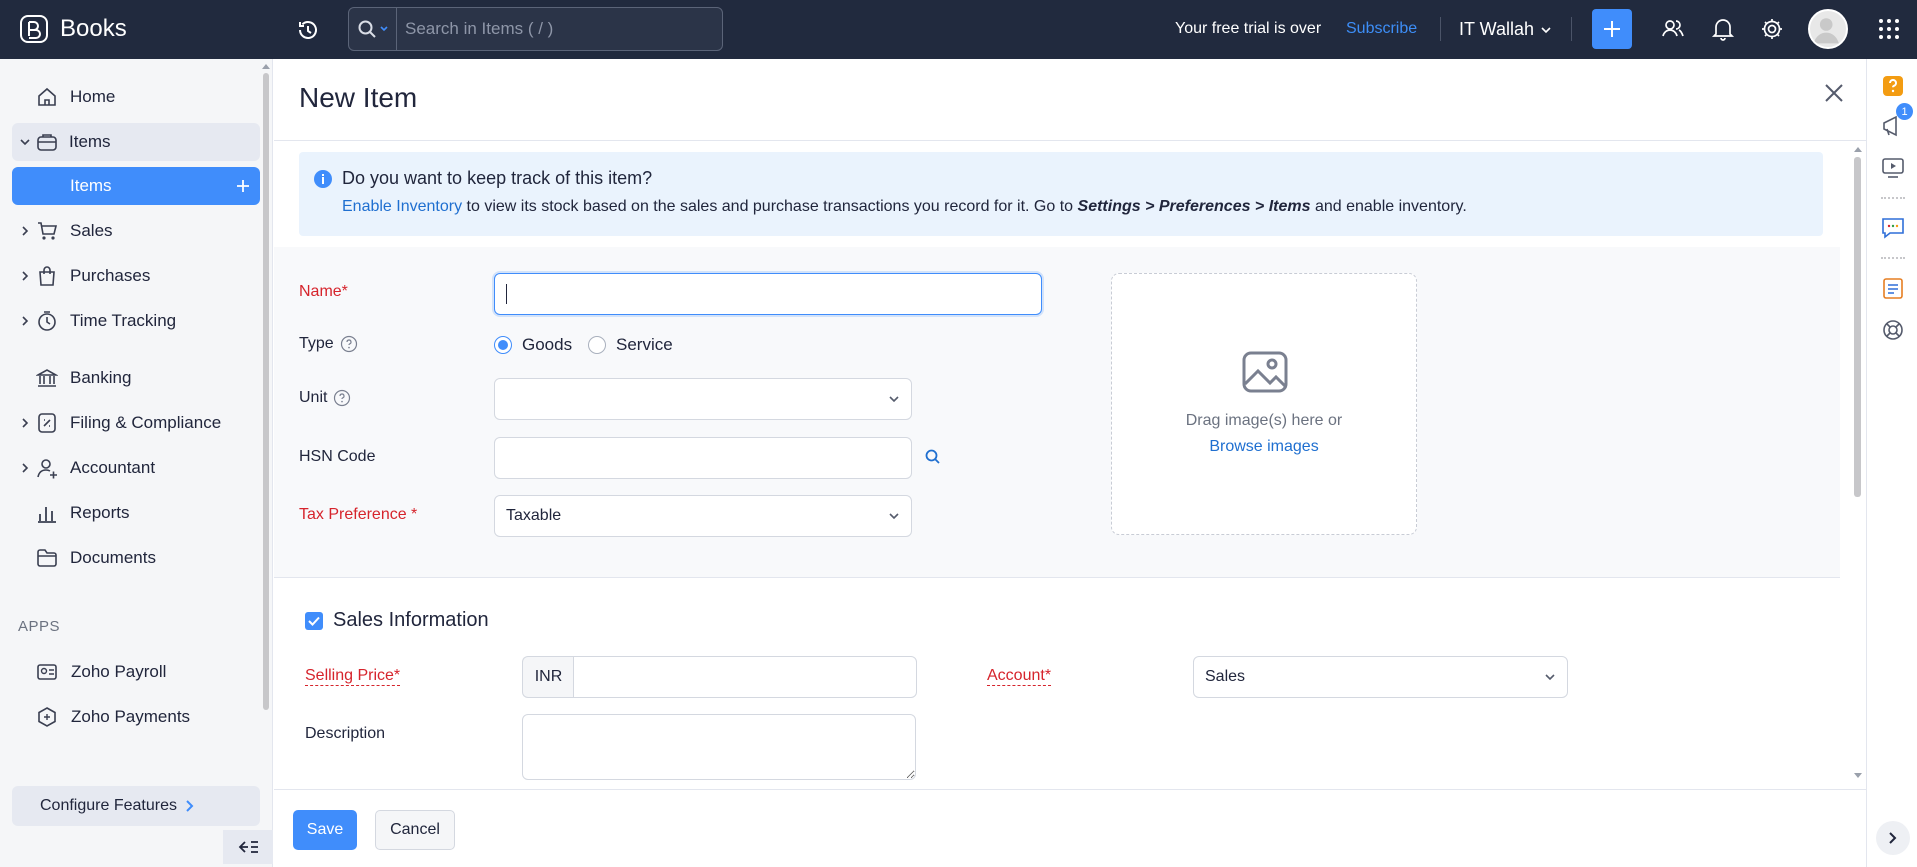 The height and width of the screenshot is (867, 1917). What do you see at coordinates (48, 231) in the screenshot?
I see `sales-icon` at bounding box center [48, 231].